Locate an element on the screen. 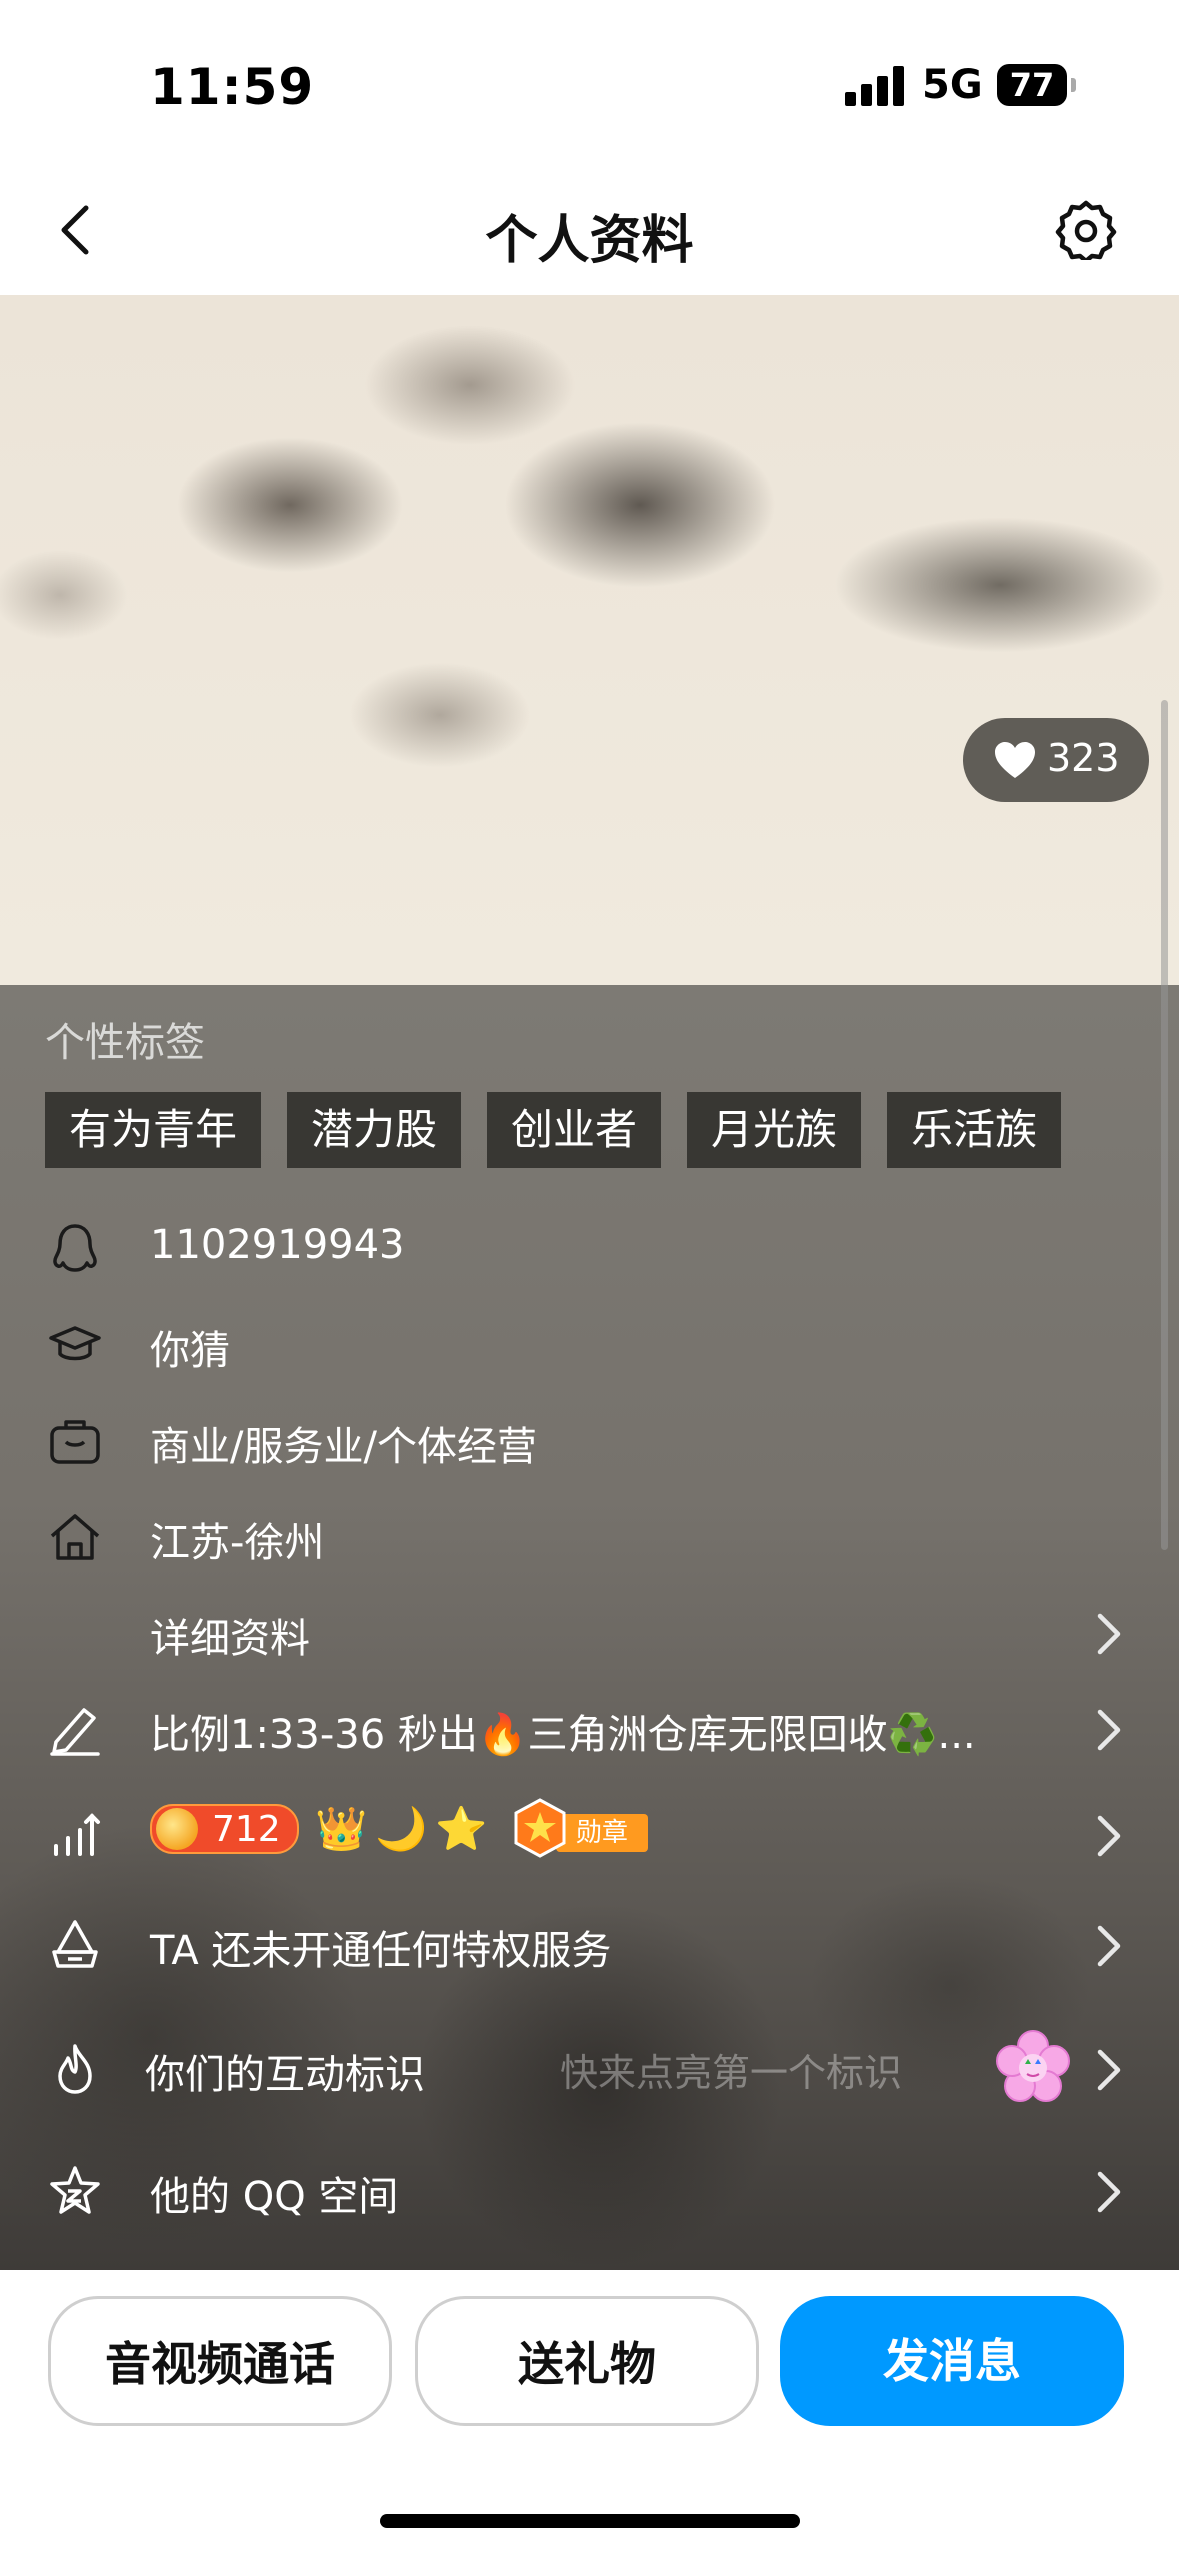 This screenshot has height=2556, width=1179. privilege-icon is located at coordinates (75, 1944).